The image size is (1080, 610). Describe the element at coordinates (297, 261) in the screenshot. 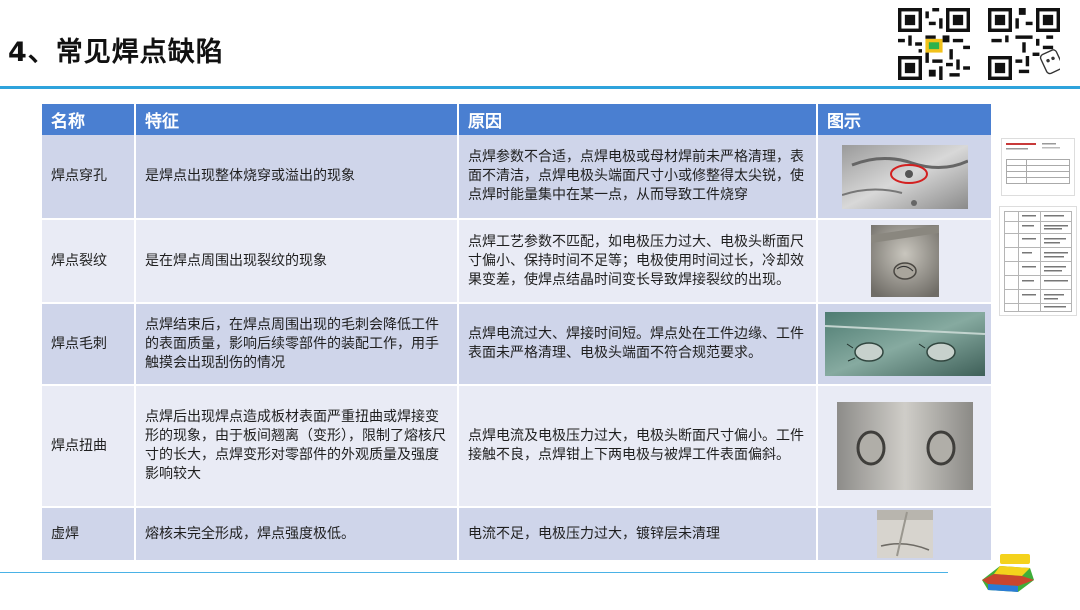

I see `defect-feature: 是在焊点周围出现裂纹的现象` at that location.